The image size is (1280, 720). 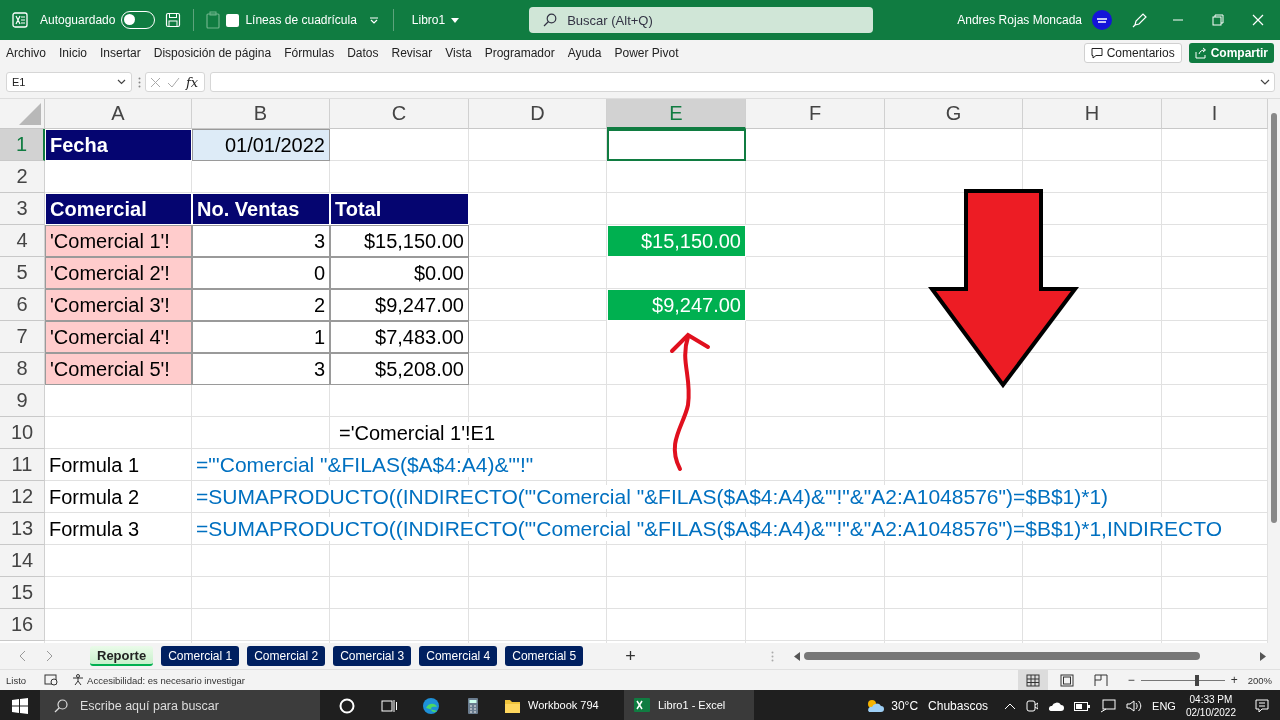 What do you see at coordinates (22, 305) in the screenshot?
I see `row-header: 6` at bounding box center [22, 305].